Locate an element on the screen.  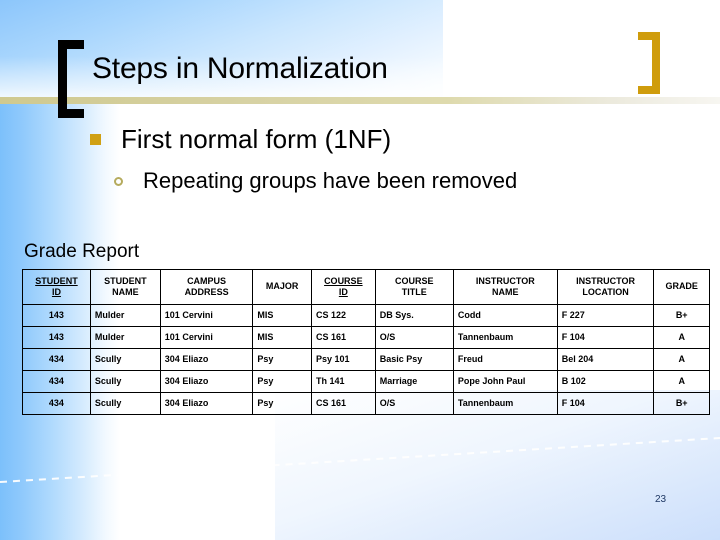
column-header-line2: TITLE is located at coordinates (414, 292).